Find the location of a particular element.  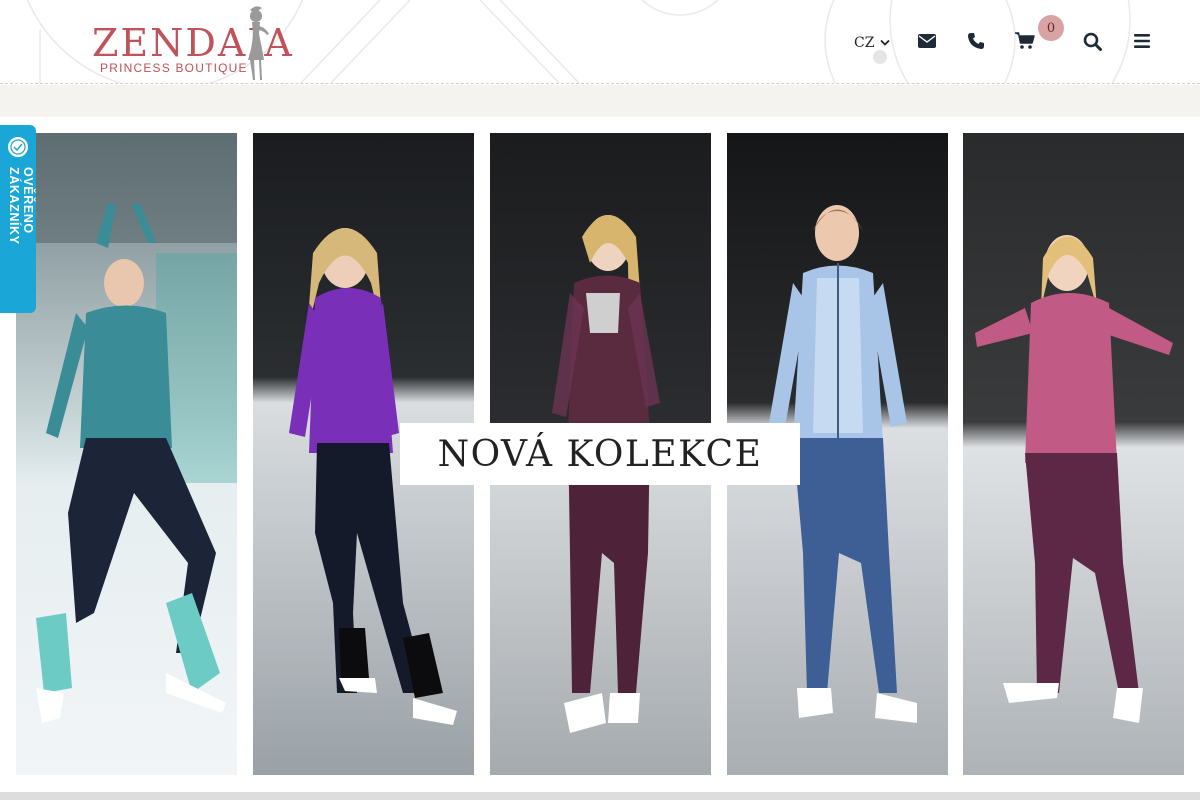

phone-icon is located at coordinates (976, 41).